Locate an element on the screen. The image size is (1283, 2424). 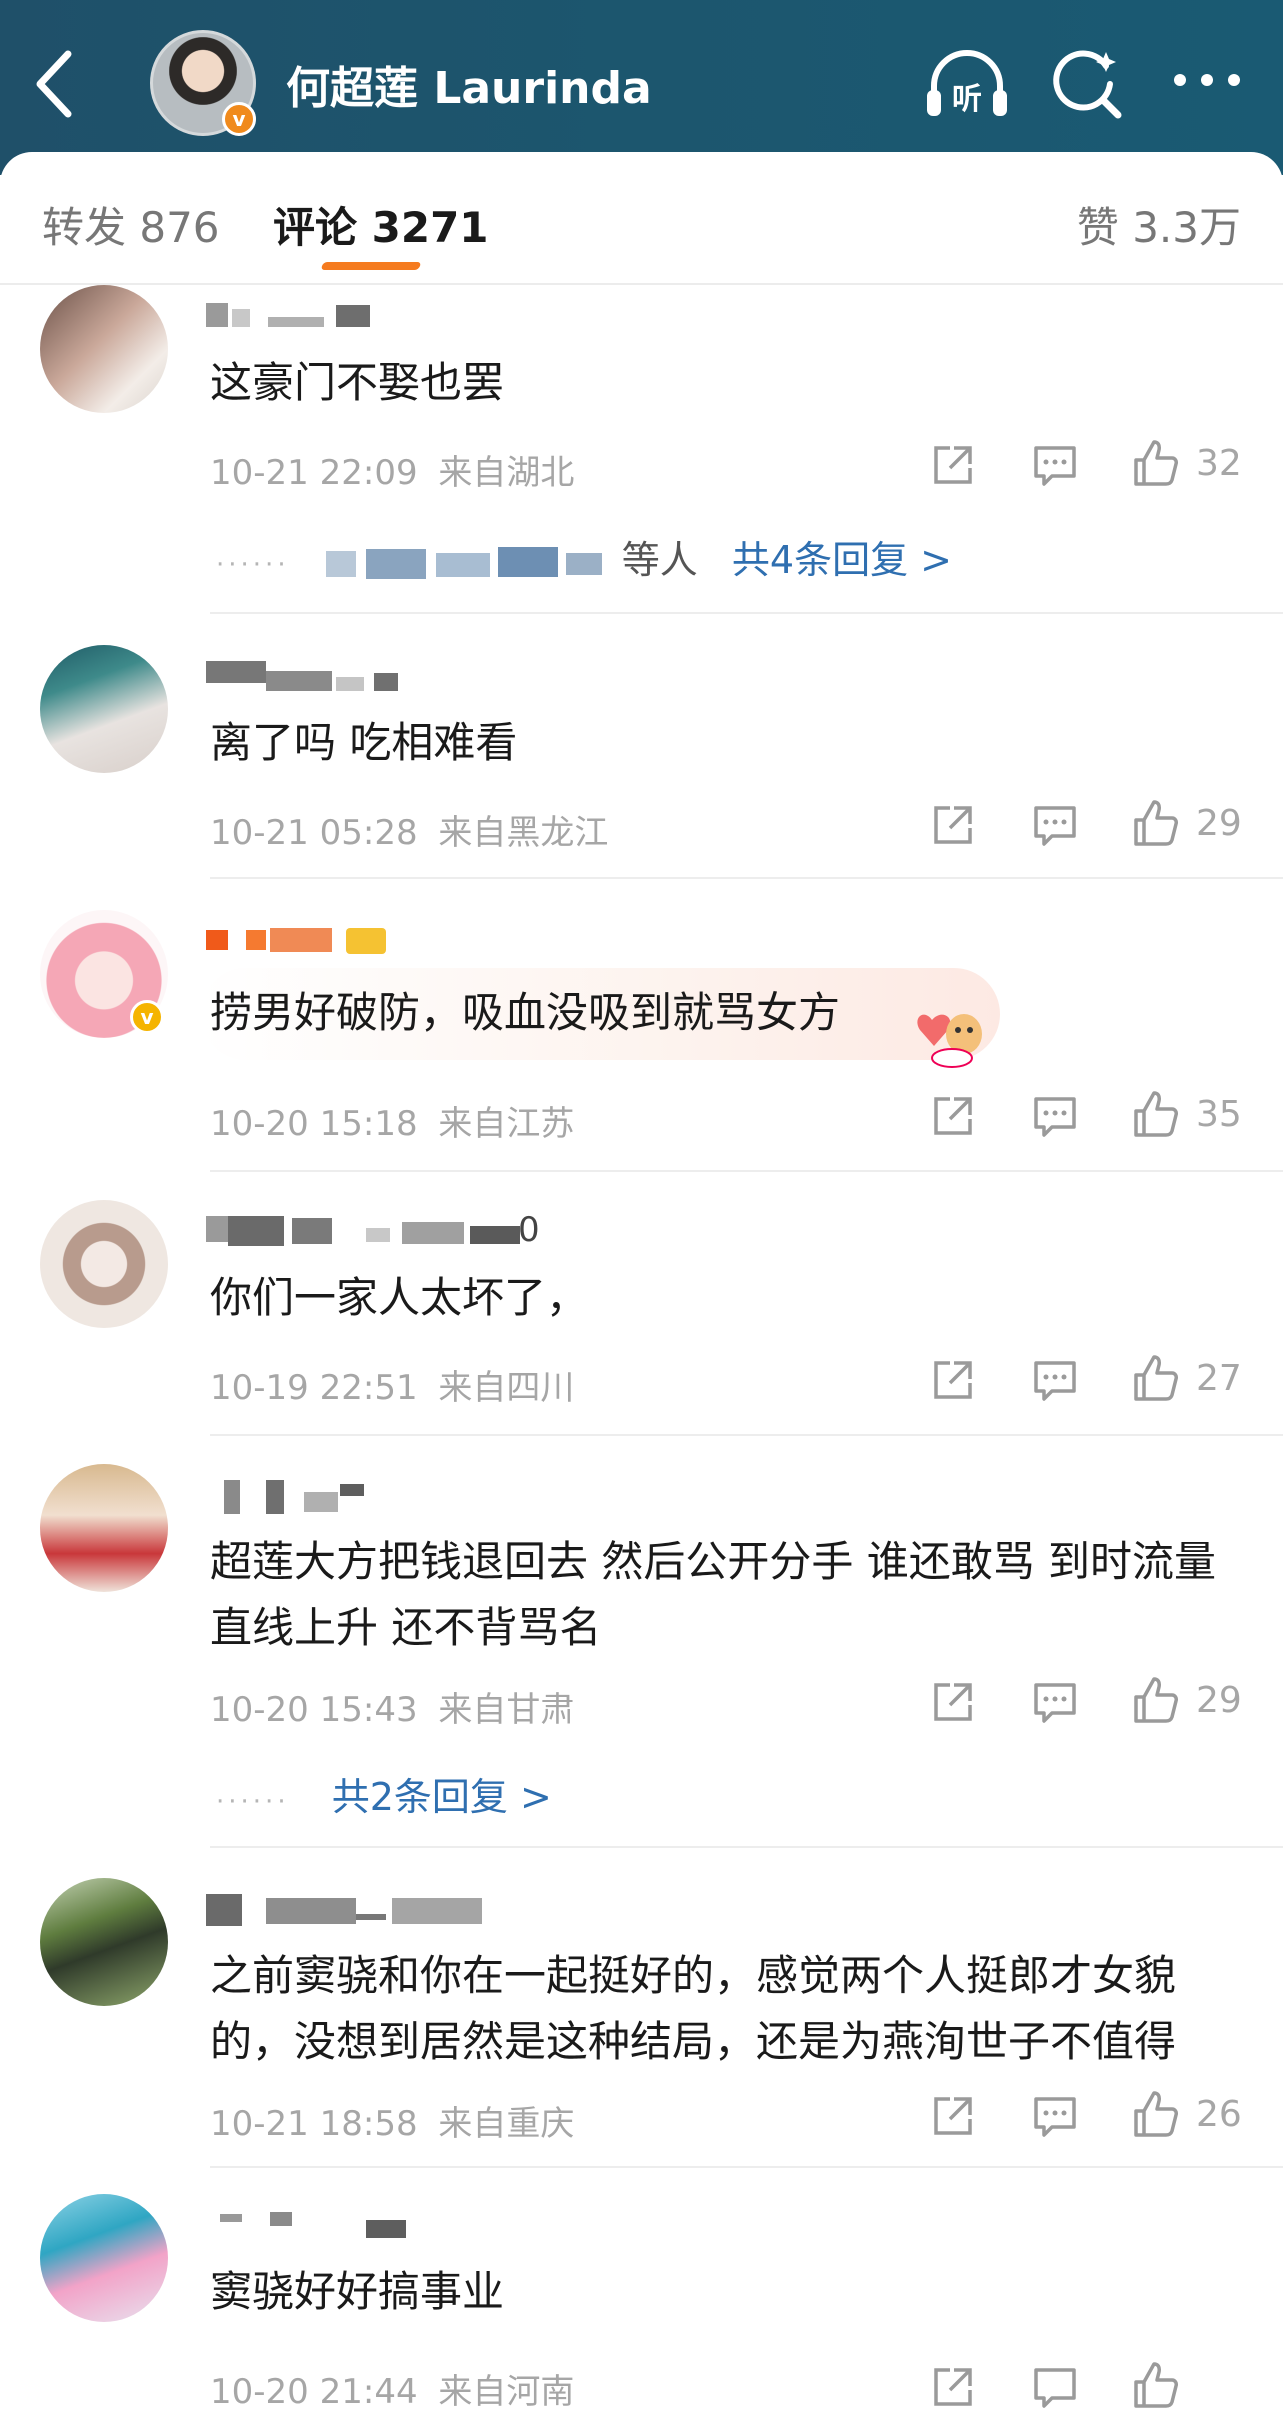
back-button is located at coordinates (55, 84).